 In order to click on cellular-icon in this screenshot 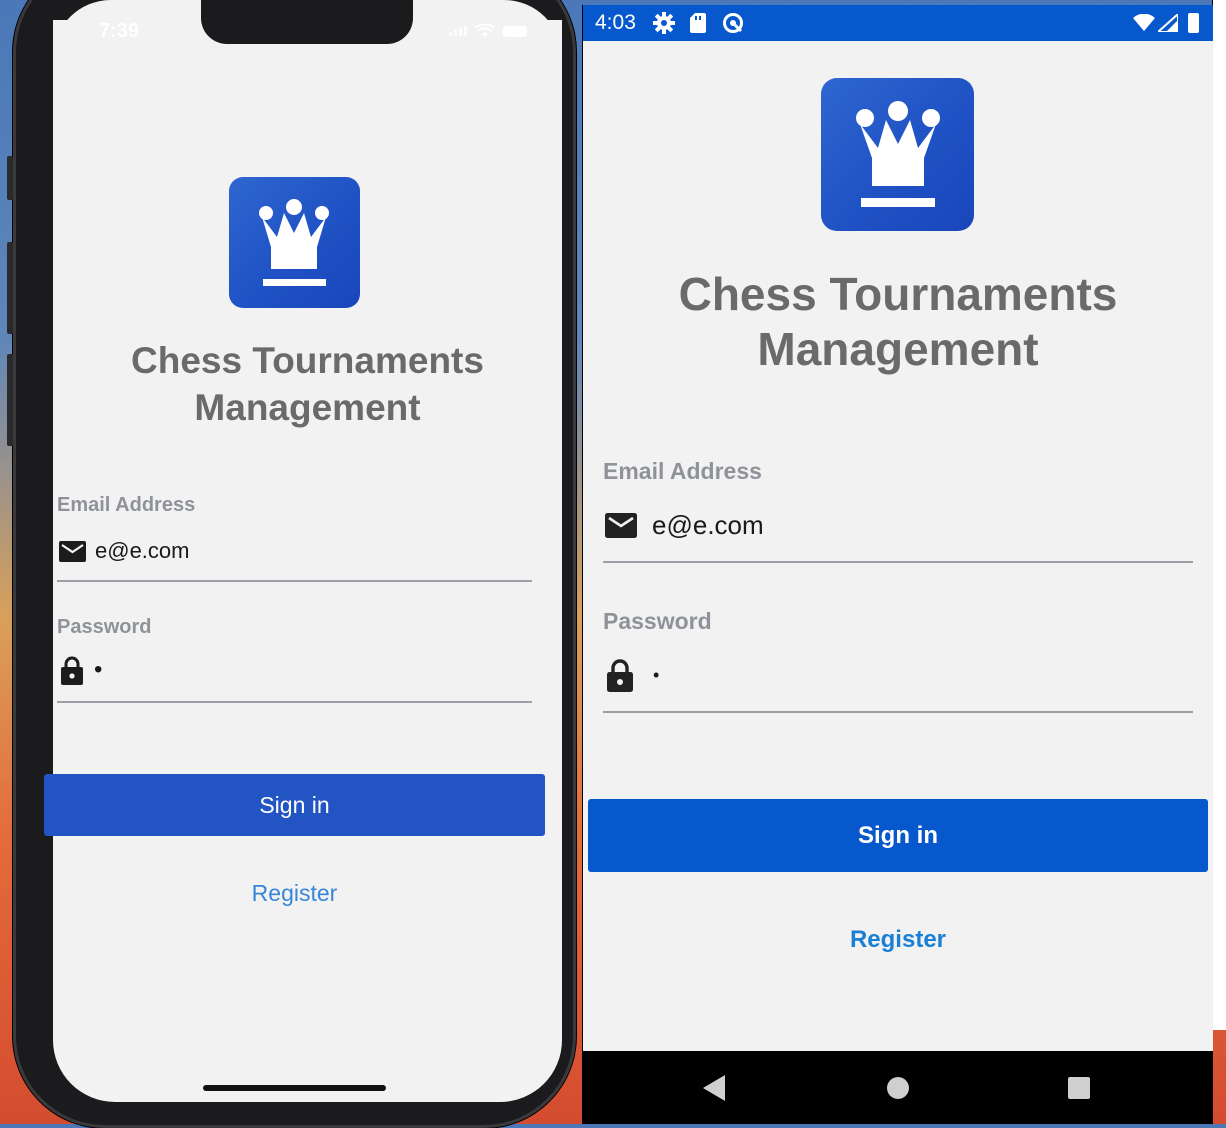, I will do `click(458, 31)`.